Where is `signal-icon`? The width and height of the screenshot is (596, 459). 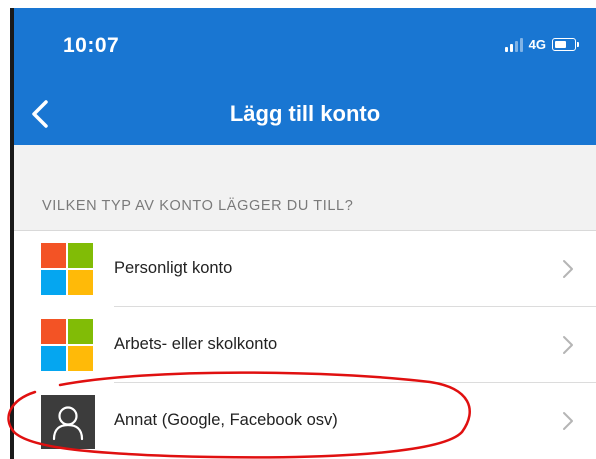 signal-icon is located at coordinates (513, 44).